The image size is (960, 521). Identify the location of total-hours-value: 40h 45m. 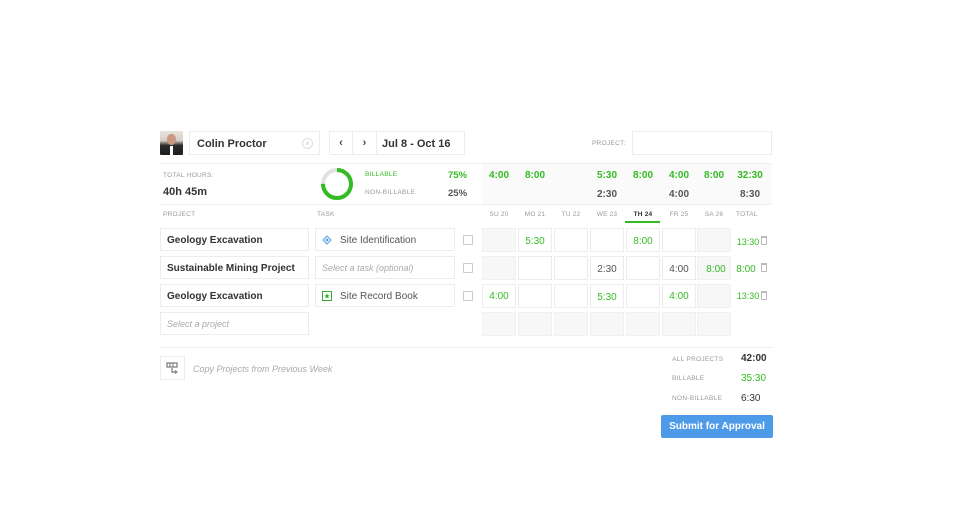
(185, 192).